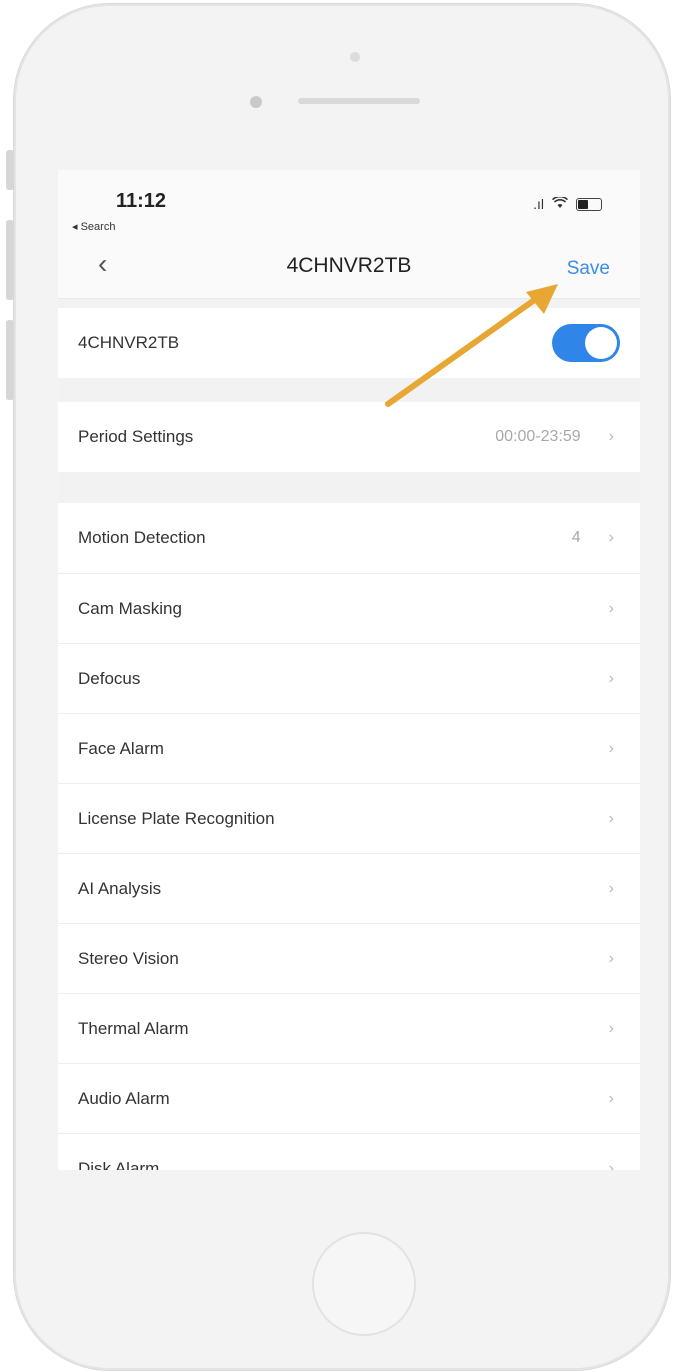  Describe the element at coordinates (109, 678) in the screenshot. I see `settings-row-label: Defocus` at that location.